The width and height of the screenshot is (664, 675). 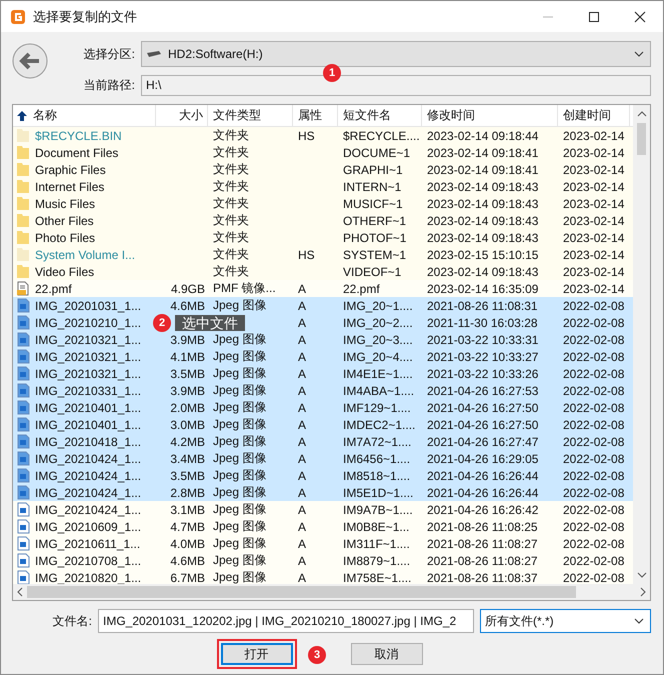 I want to click on column-header: 创建时间, so click(x=594, y=115).